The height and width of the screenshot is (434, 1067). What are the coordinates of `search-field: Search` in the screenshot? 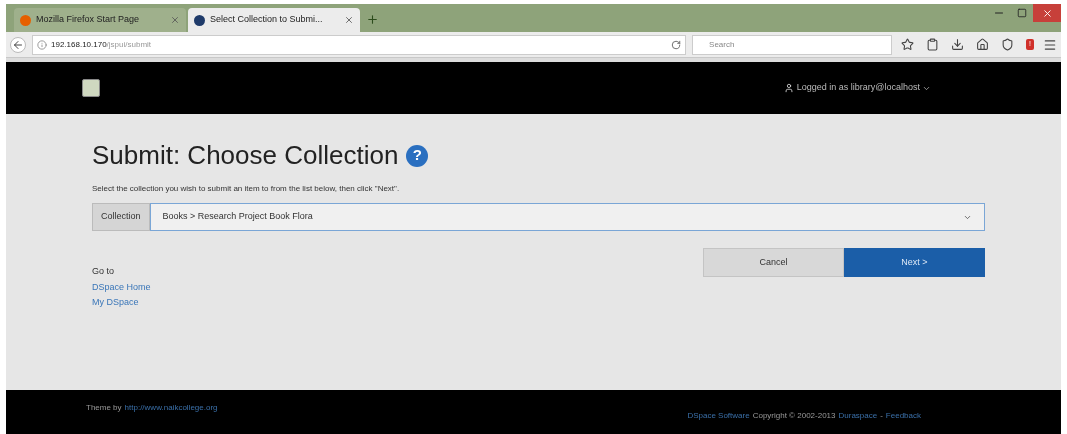 It's located at (792, 44).